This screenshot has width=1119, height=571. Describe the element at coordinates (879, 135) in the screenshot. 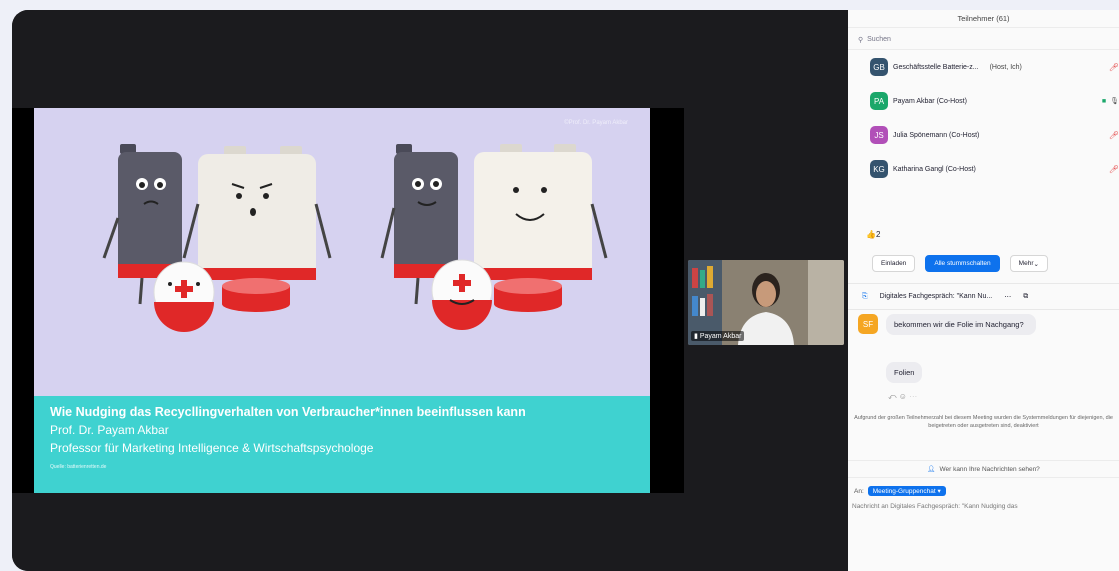

I see `avatar: JS` at that location.